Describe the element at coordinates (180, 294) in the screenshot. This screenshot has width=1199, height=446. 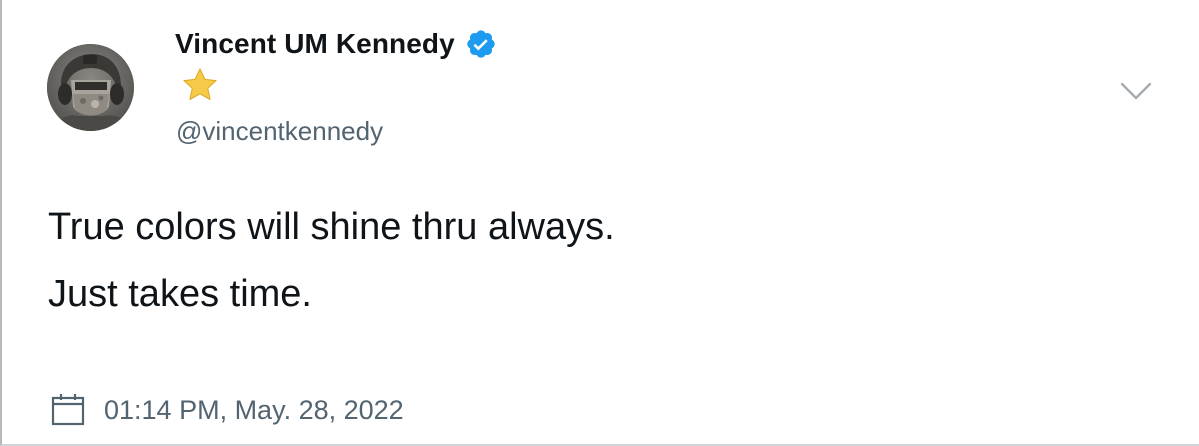
I see `tweet-text-line: Just takes time.` at that location.